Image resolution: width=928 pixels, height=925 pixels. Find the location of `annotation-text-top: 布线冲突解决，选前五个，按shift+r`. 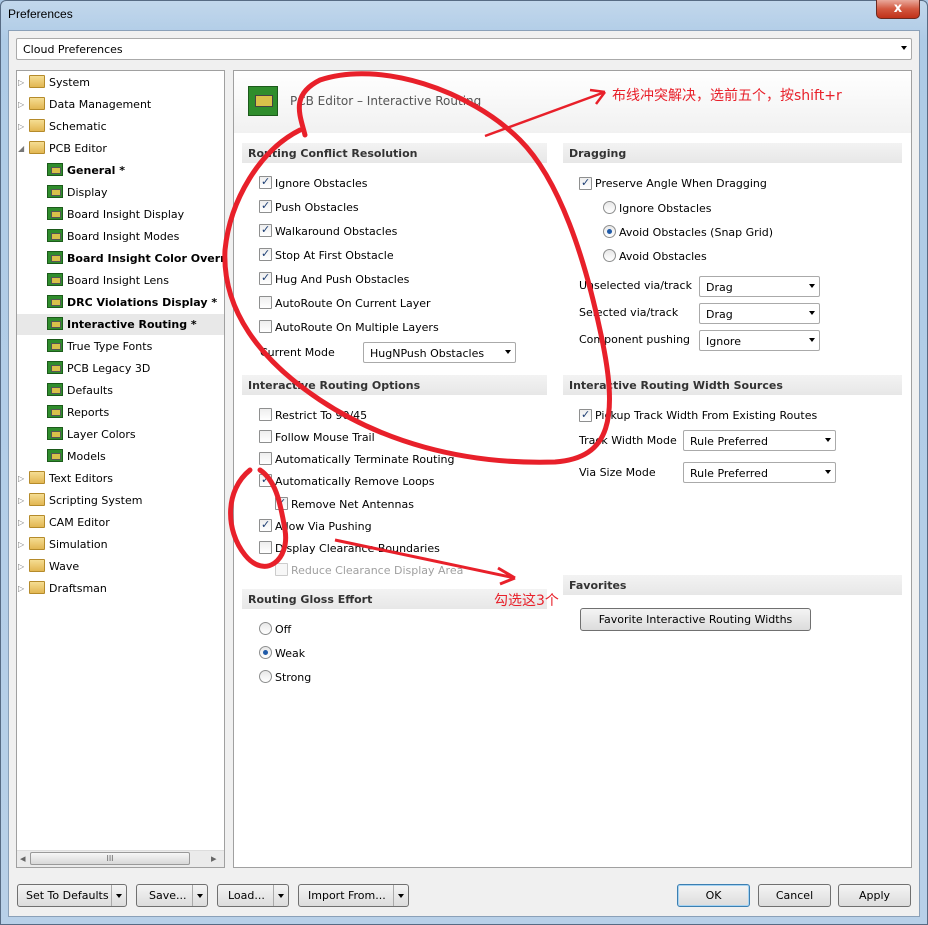

annotation-text-top: 布线冲突解决，选前五个，按shift+r is located at coordinates (727, 96).